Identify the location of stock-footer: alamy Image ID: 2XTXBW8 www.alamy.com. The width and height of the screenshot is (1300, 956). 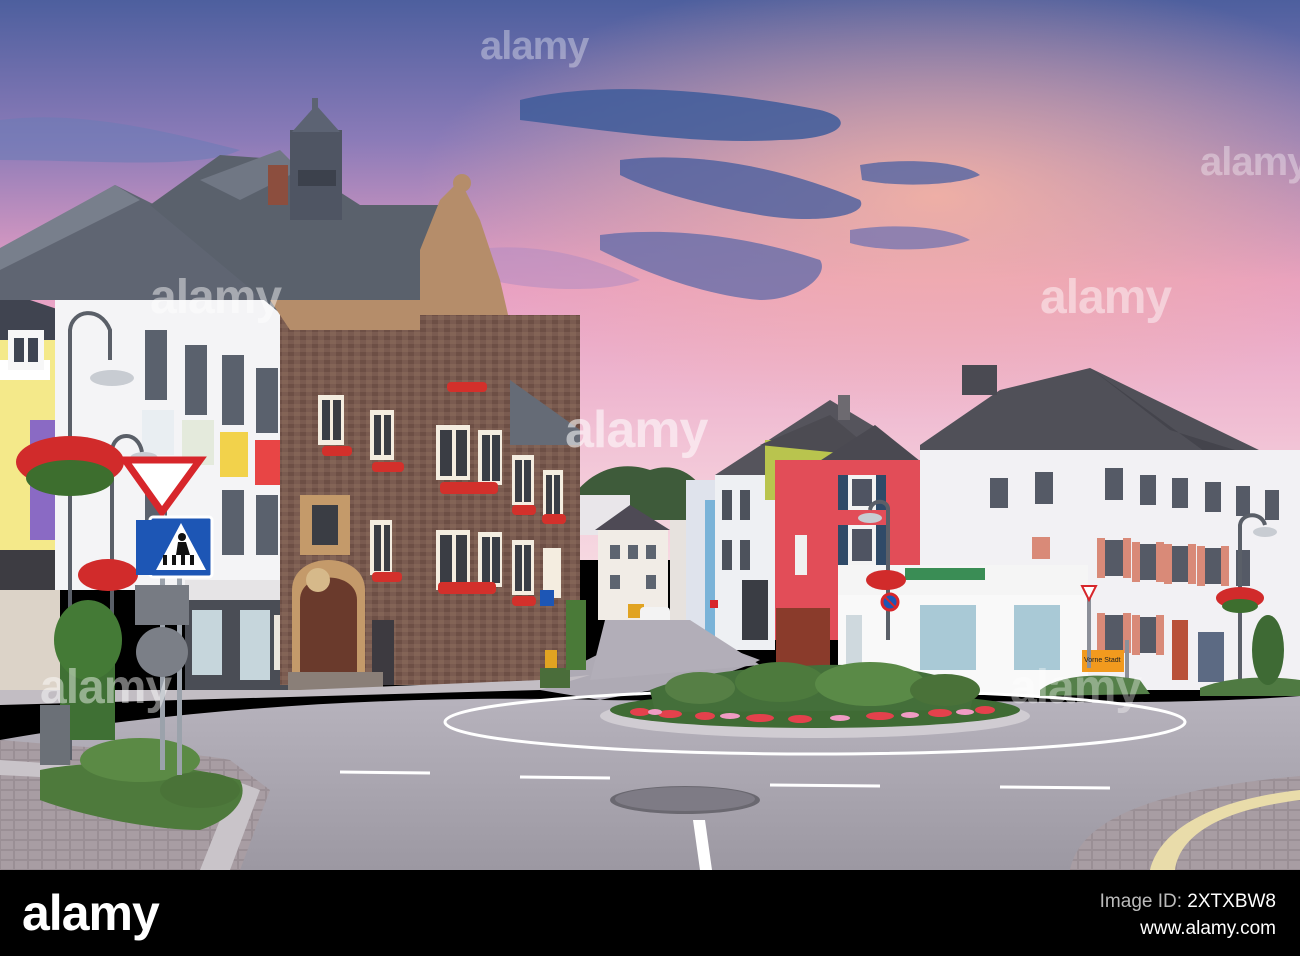
(650, 913).